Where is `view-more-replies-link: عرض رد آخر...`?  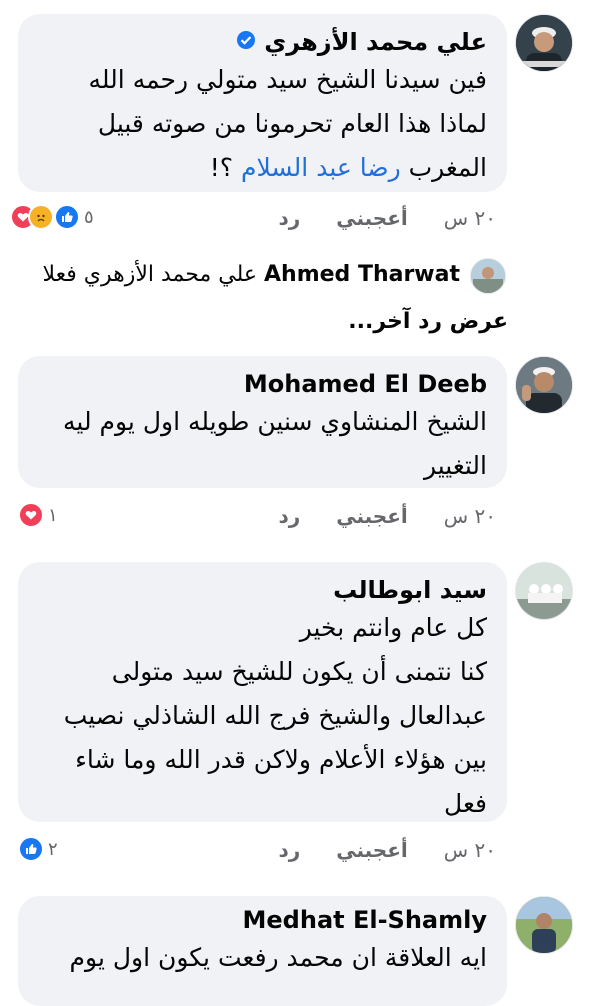 view-more-replies-link: عرض رد آخر... is located at coordinates (428, 321).